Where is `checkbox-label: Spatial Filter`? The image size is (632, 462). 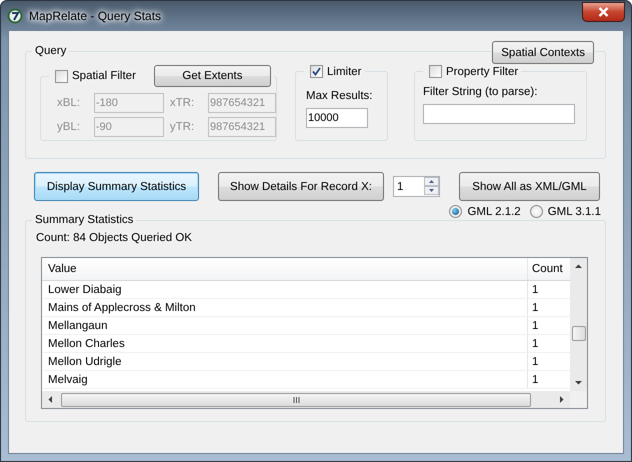 checkbox-label: Spatial Filter is located at coordinates (104, 76).